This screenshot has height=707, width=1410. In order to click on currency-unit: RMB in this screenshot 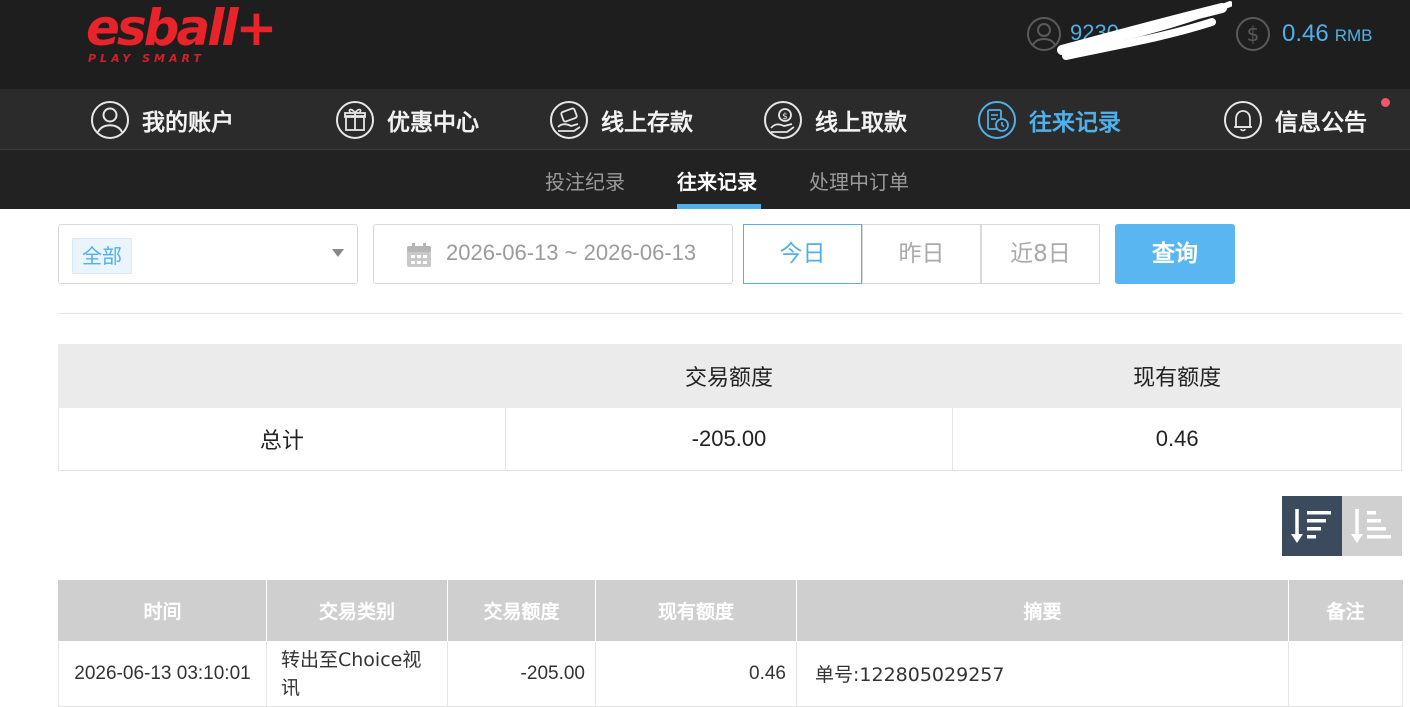, I will do `click(1353, 35)`.